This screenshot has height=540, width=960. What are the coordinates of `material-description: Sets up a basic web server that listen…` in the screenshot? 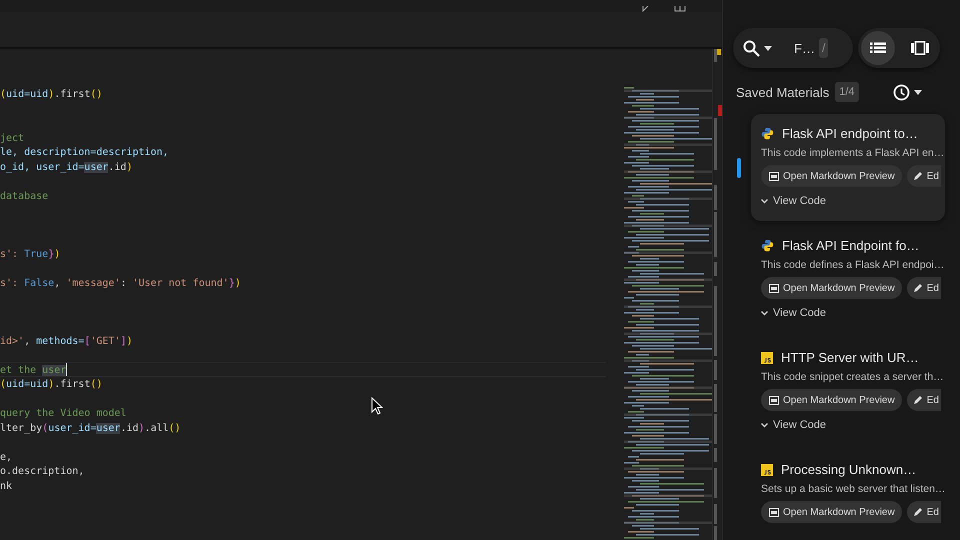 It's located at (853, 489).